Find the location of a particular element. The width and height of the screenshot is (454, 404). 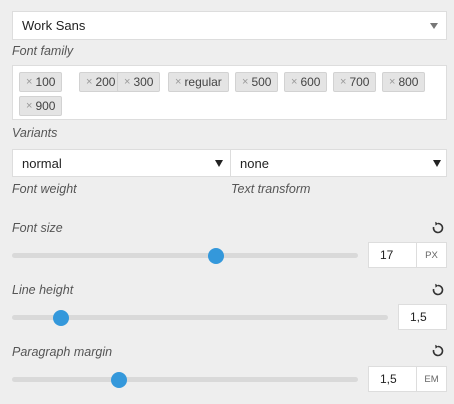

line-height-input: 1,5 is located at coordinates (422, 317).